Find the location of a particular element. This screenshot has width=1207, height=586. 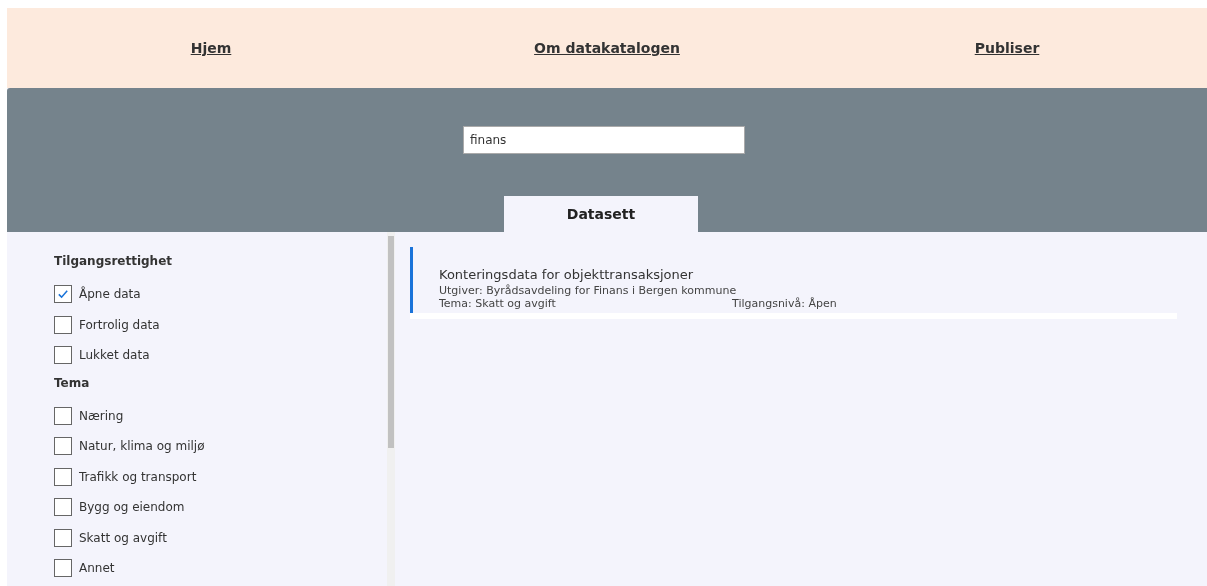

result-publisher: Utgiver: Byrådsavdeling for Finans i Bergen kommune is located at coordinates (588, 290).